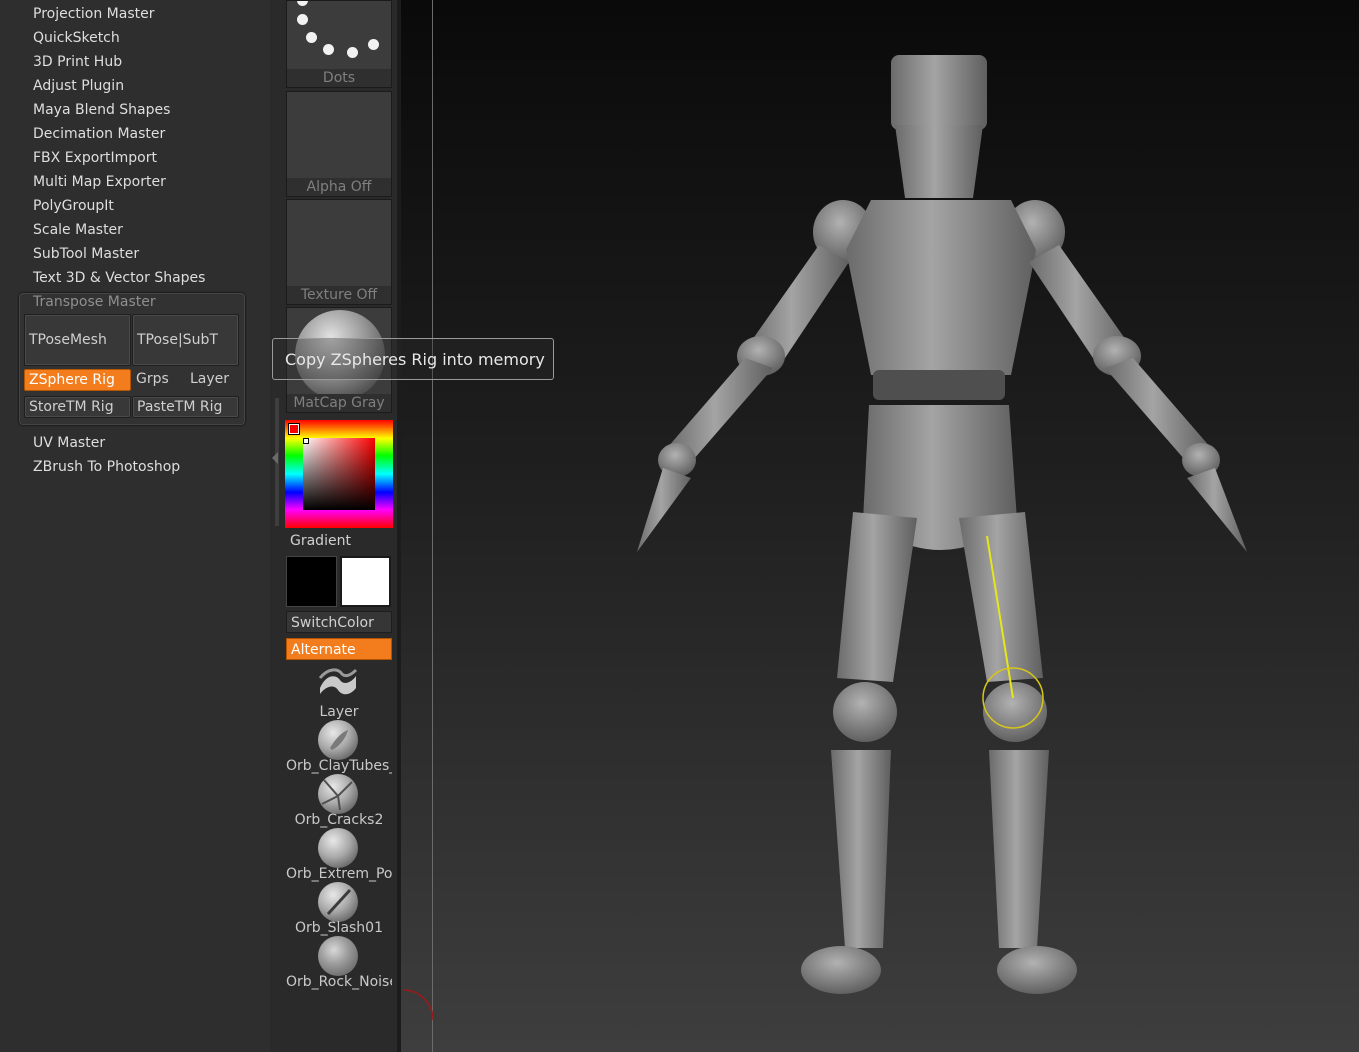  What do you see at coordinates (339, 649) in the screenshot?
I see `alternate-button: Alternate` at bounding box center [339, 649].